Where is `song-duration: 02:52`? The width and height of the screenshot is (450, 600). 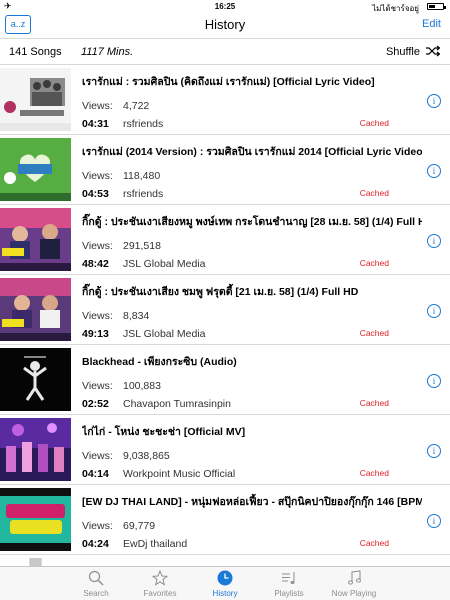
song-duration: 02:52 is located at coordinates (95, 404).